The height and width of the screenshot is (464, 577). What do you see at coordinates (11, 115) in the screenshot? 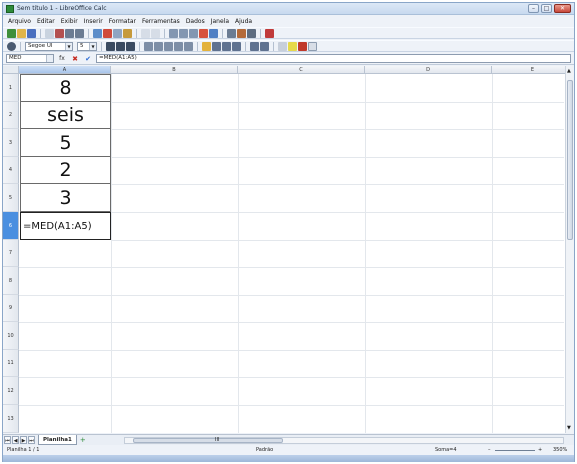
I see `row-header-2: 2` at bounding box center [11, 115].